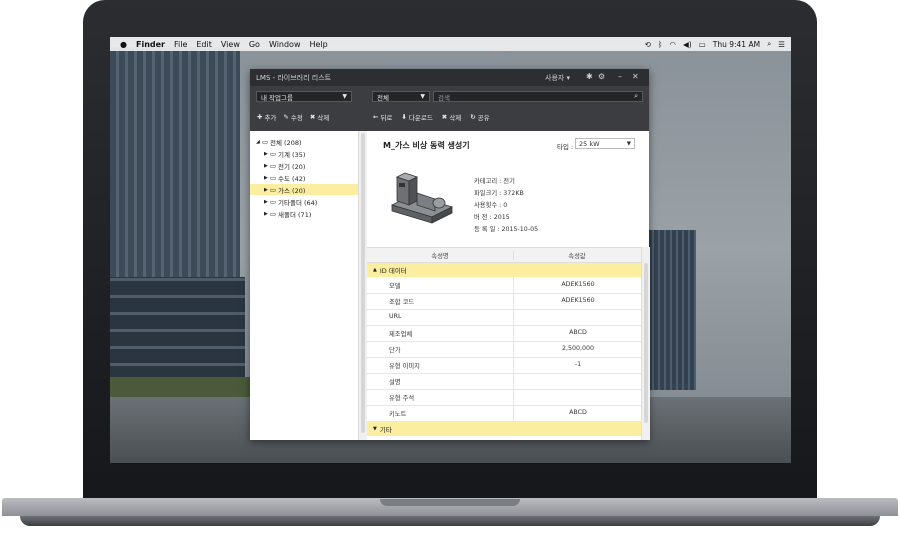  I want to click on search-placeholder: 검색, so click(444, 97).